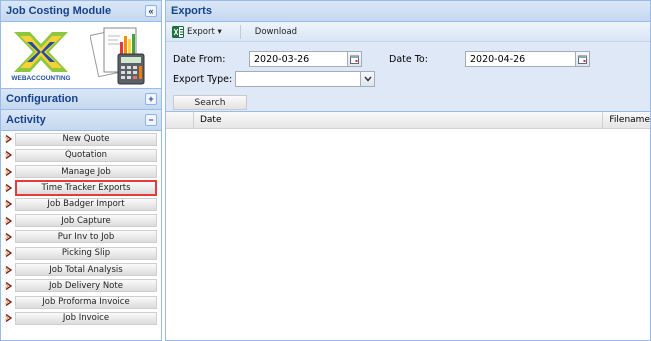 The height and width of the screenshot is (341, 651). I want to click on excel-icon, so click(178, 31).